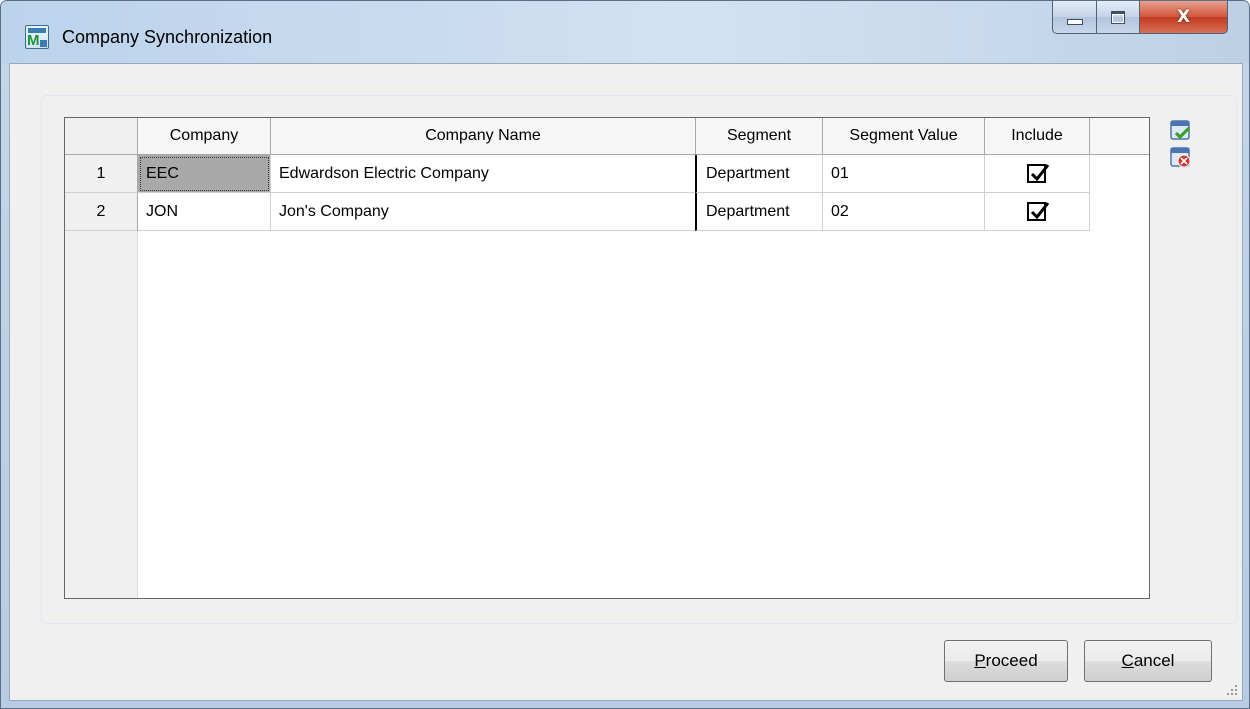  Describe the element at coordinates (904, 174) in the screenshot. I see `cell-segment-value: 01` at that location.